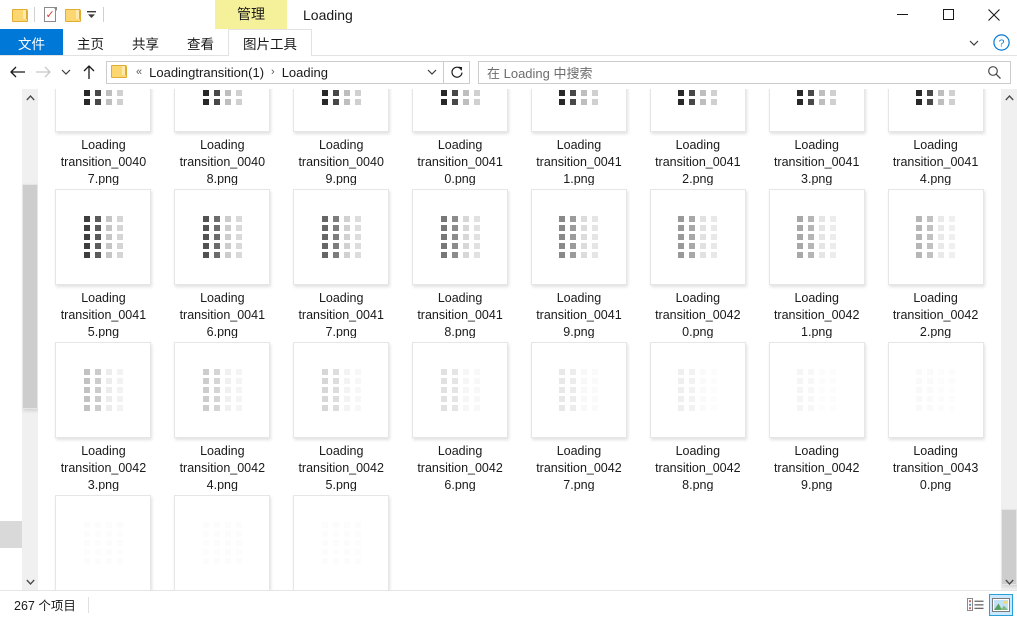  I want to click on file-item: Loading transition_0042 9.png, so click(816, 414).